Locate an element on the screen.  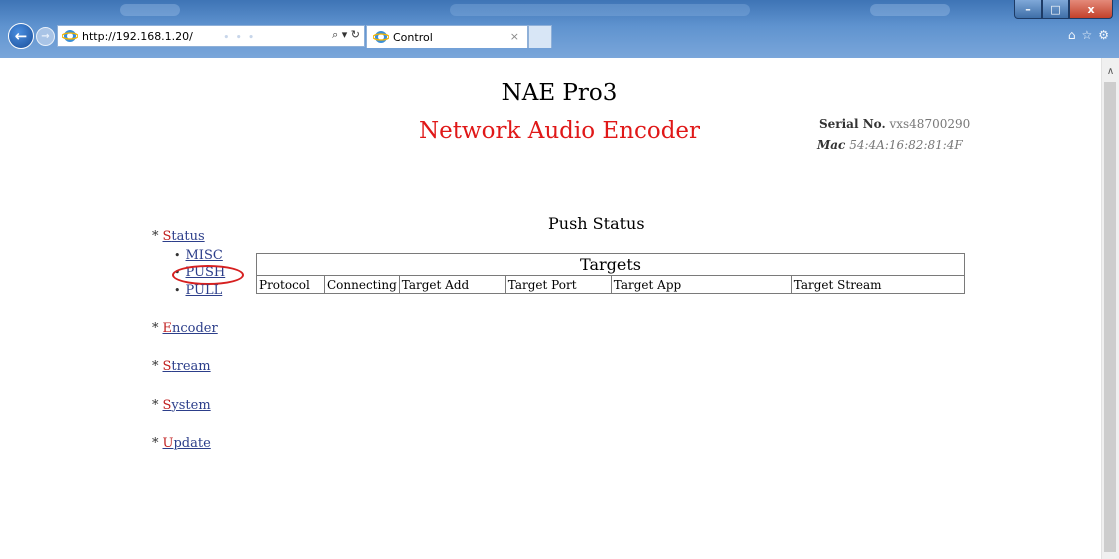
browser-toolbar: ⌂ ☆ ⚙ is located at coordinates (1088, 35).